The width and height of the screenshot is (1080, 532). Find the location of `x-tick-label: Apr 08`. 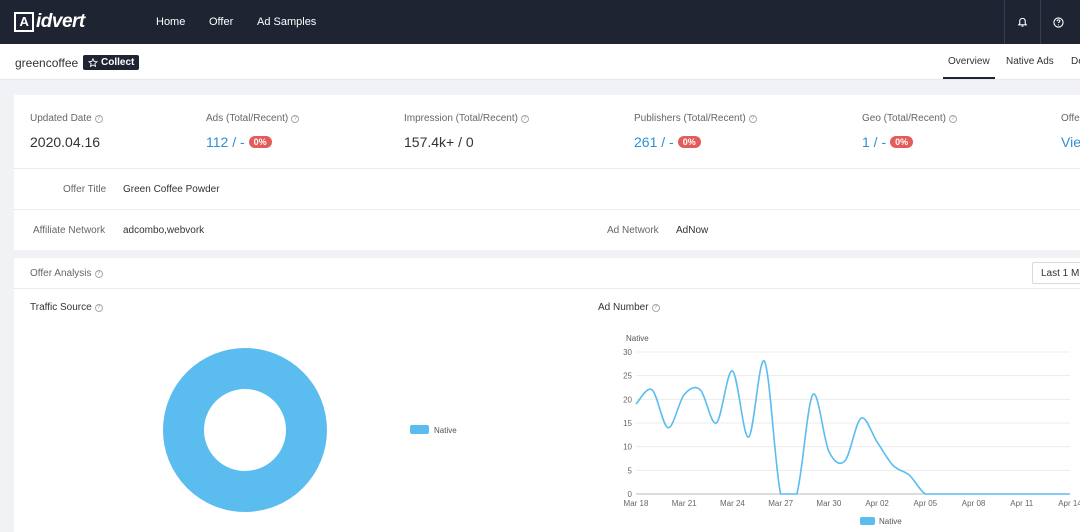

x-tick-label: Apr 08 is located at coordinates (974, 503).